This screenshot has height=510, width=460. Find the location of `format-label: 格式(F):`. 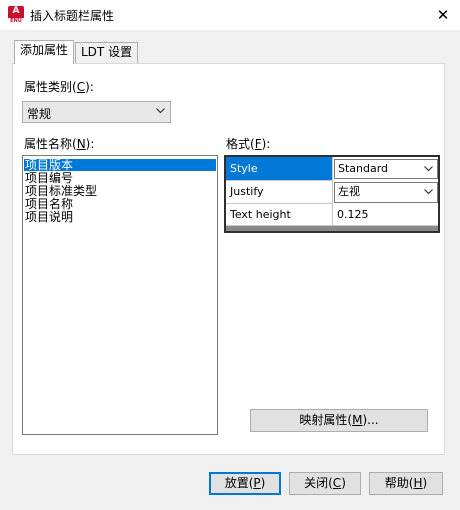

format-label: 格式(F): is located at coordinates (248, 144).